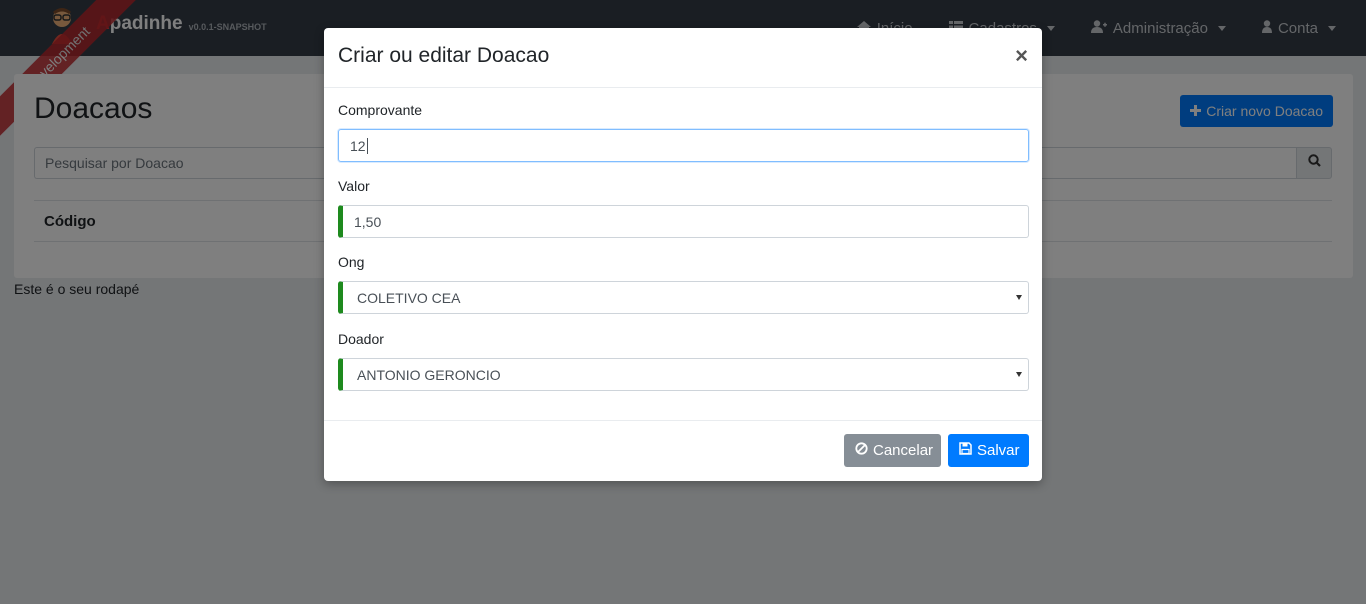  Describe the element at coordinates (409, 297) in the screenshot. I see `ong-selected-value: COLETIVO CEA` at that location.